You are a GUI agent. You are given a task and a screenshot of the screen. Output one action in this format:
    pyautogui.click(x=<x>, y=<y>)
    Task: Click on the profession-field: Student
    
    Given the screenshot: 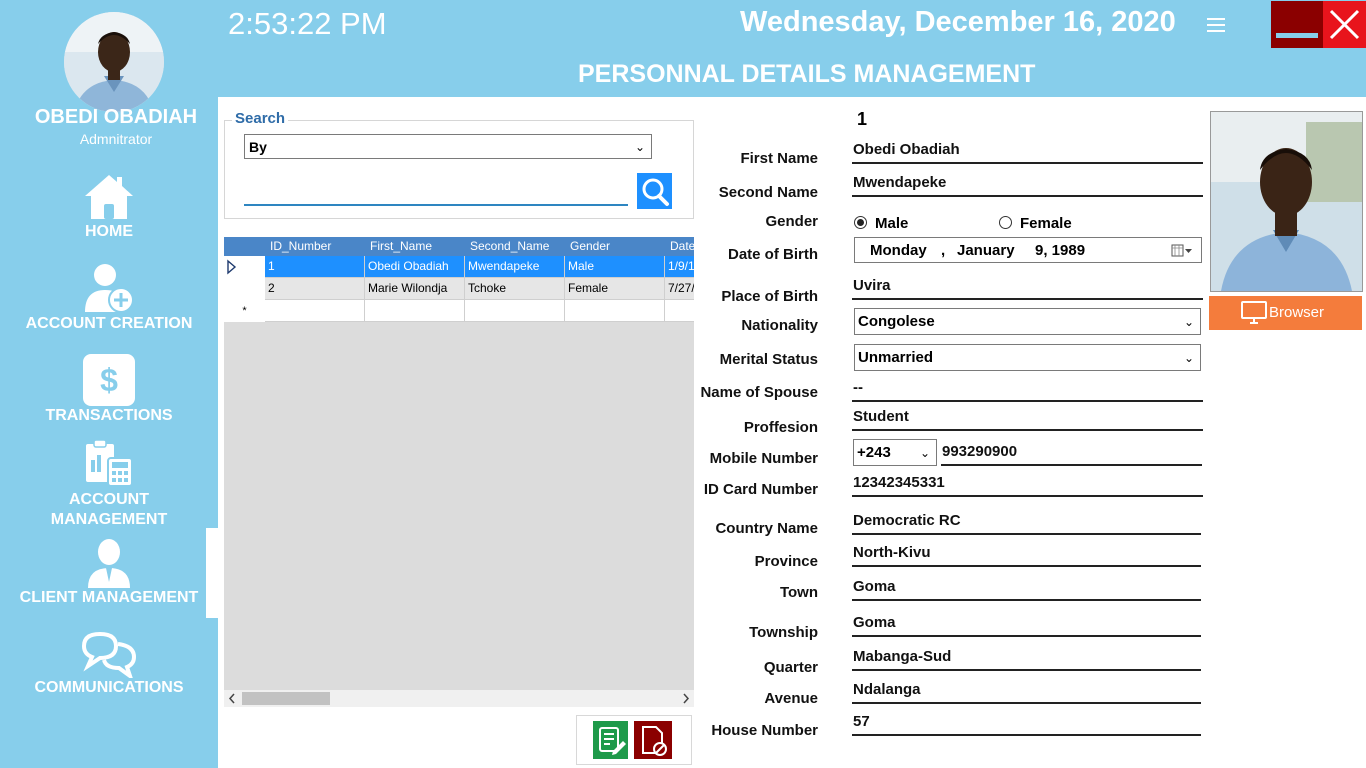 What is the action you would take?
    pyautogui.click(x=1027, y=419)
    